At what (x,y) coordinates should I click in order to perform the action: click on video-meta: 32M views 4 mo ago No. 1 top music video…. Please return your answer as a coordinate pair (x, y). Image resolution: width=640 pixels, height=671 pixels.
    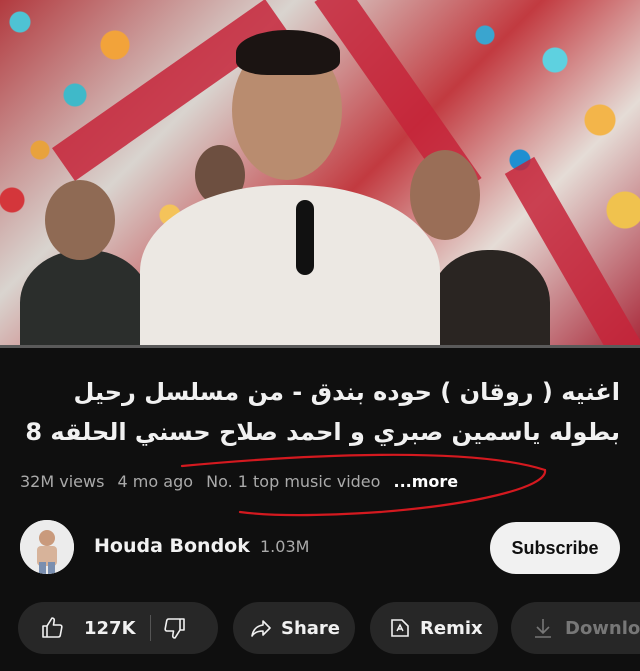
    Looking at the image, I should click on (243, 482).